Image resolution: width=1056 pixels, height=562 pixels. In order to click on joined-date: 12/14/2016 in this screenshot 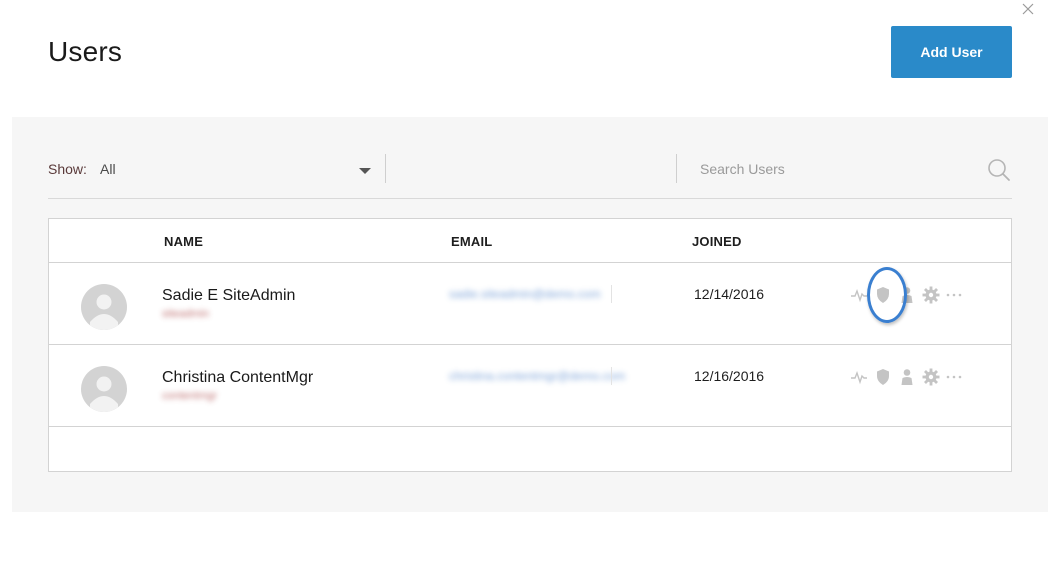, I will do `click(729, 294)`.